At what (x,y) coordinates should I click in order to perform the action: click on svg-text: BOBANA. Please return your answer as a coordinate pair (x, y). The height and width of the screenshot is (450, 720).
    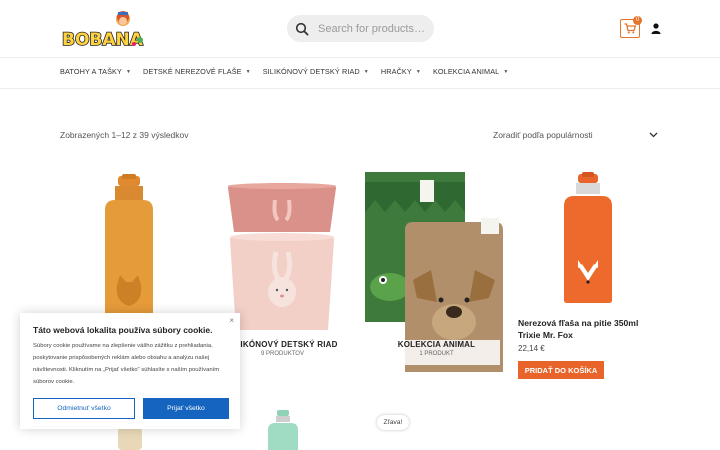
    Looking at the image, I should click on (103, 39).